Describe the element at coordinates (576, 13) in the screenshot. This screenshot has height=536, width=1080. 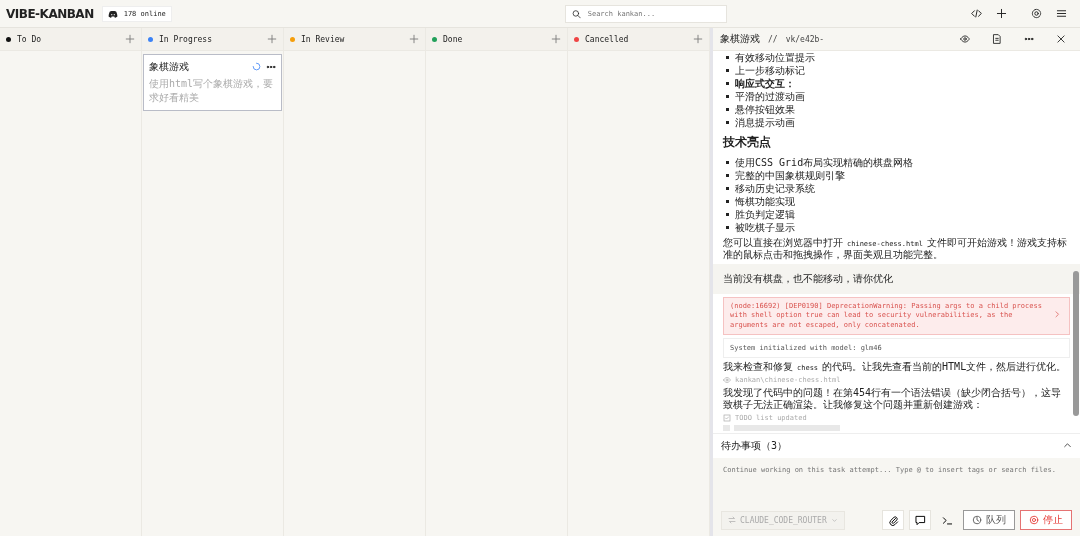
I see `search-icon` at that location.